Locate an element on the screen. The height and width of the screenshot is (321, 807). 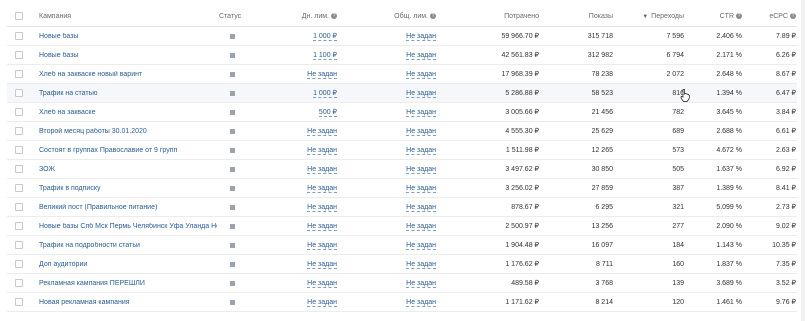
sort-desc-icon: ▼ is located at coordinates (645, 17).